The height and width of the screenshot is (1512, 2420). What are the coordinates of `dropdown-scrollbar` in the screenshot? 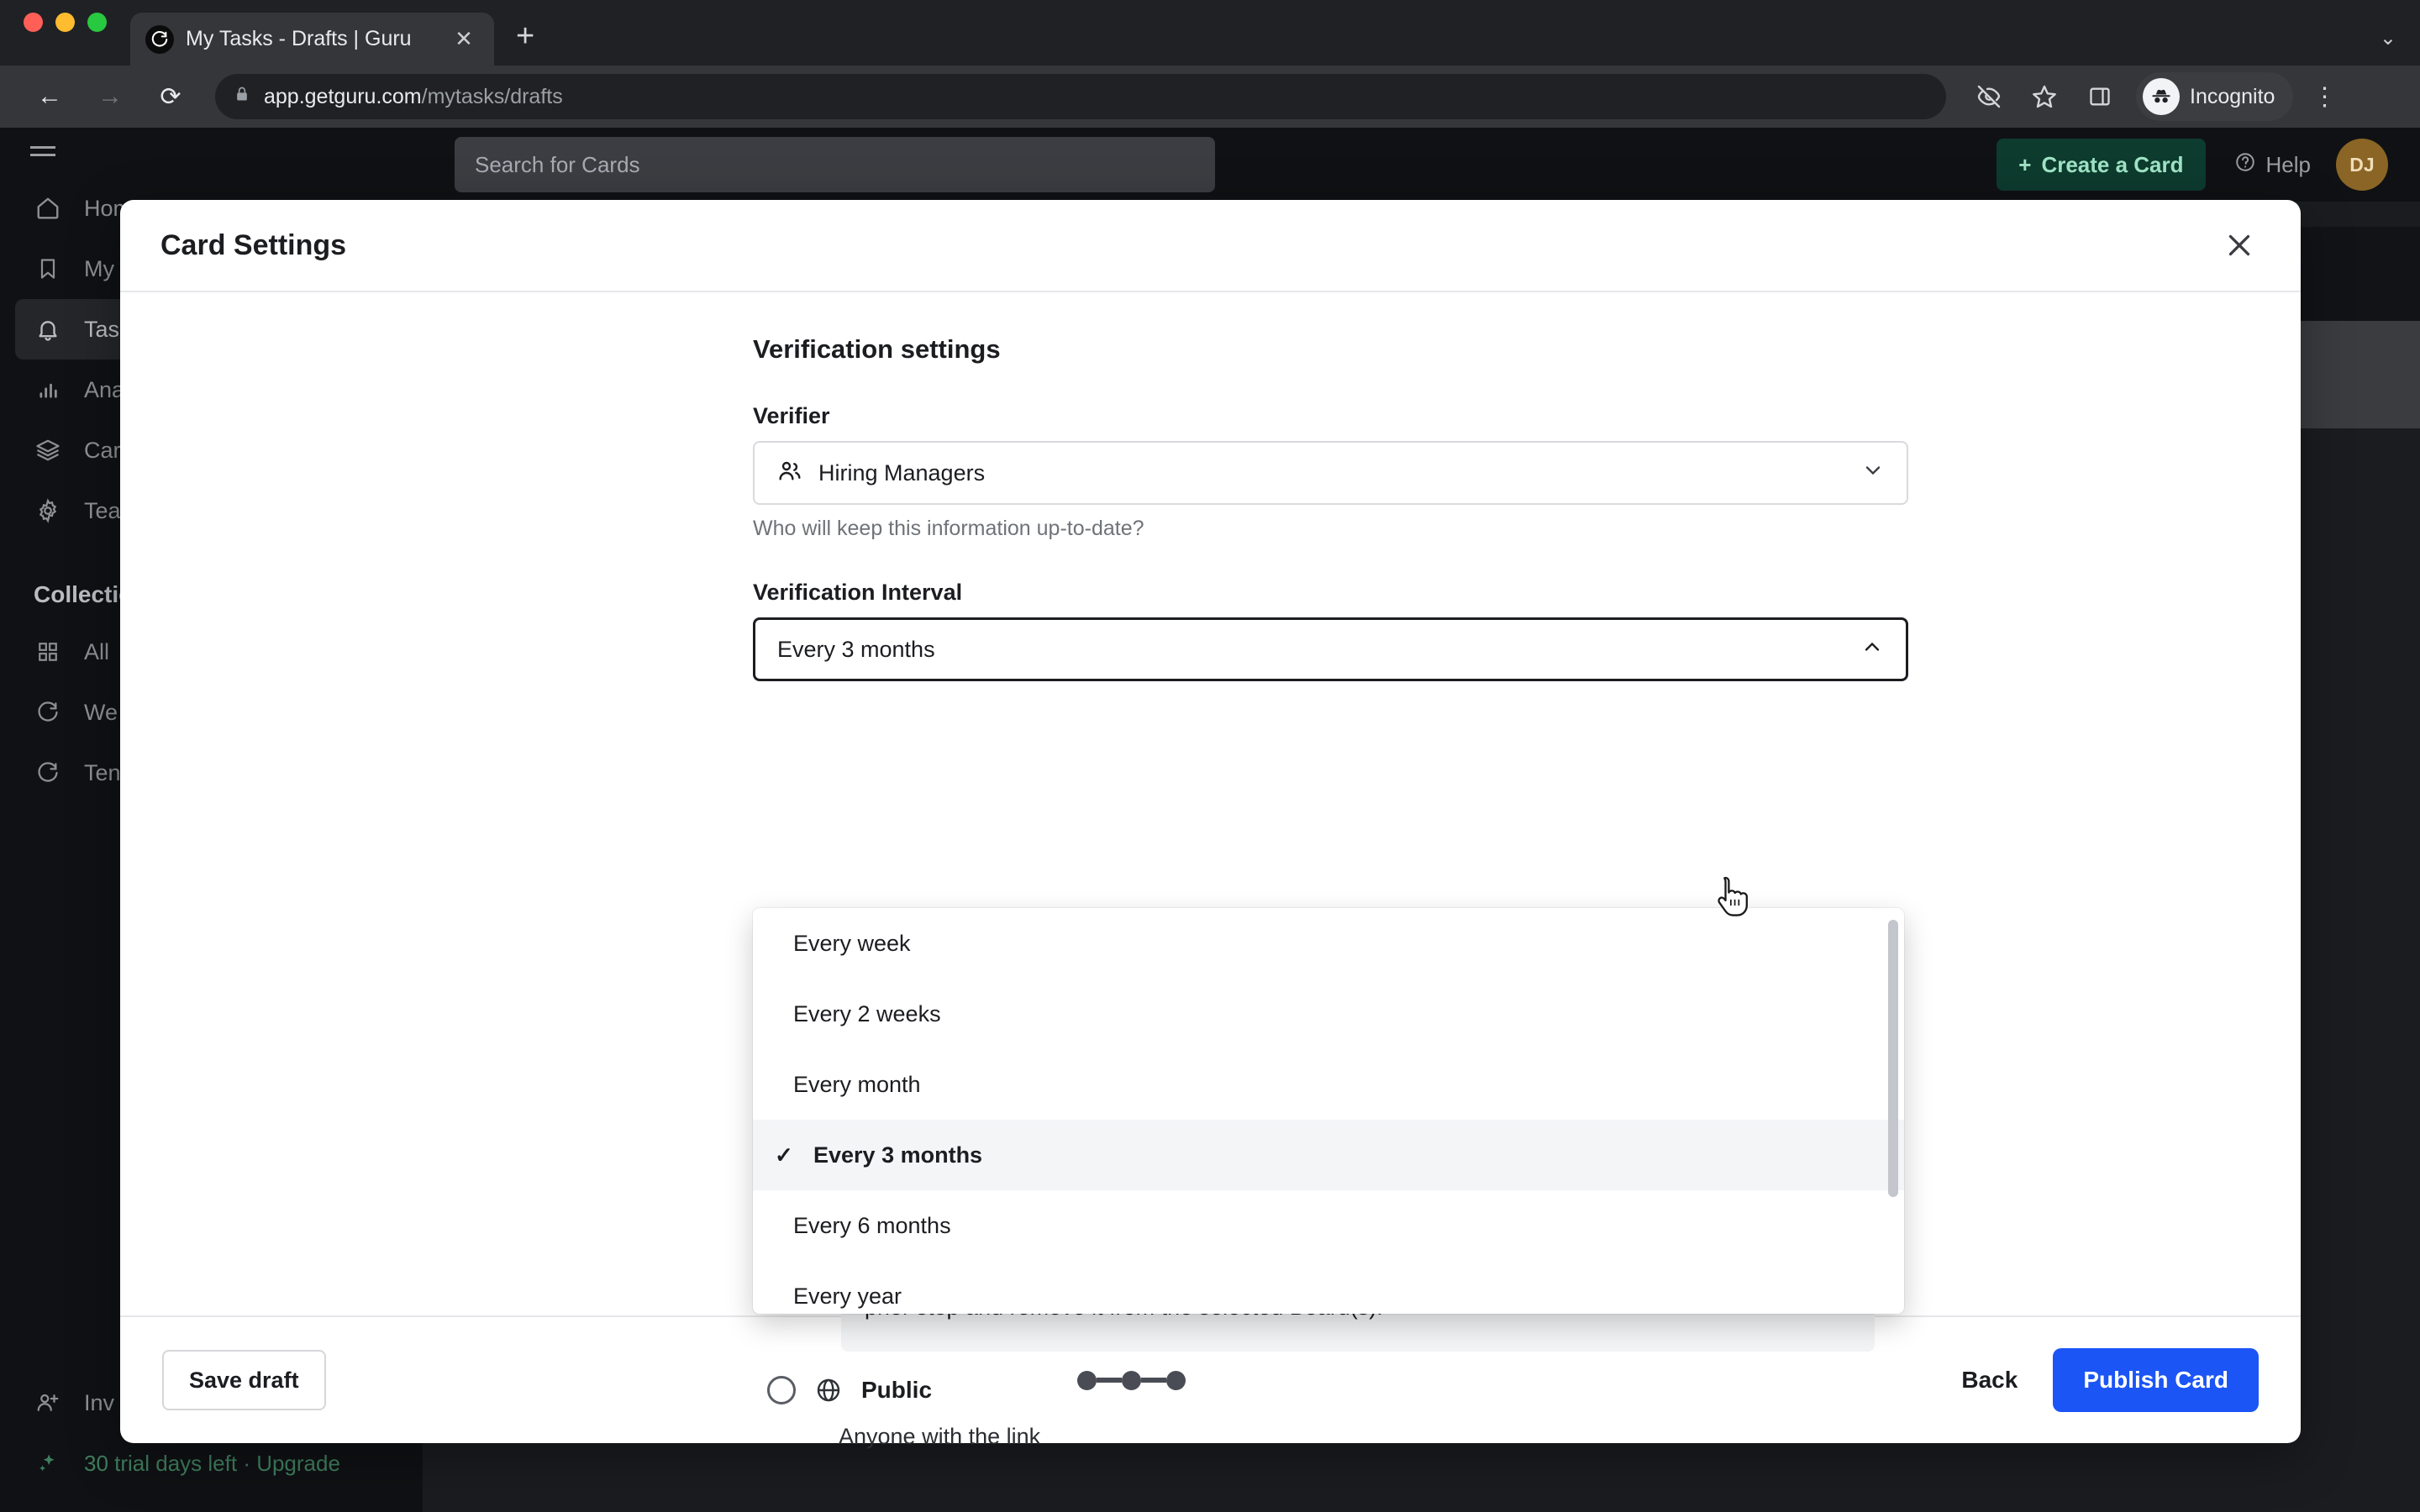 It's located at (1893, 1058).